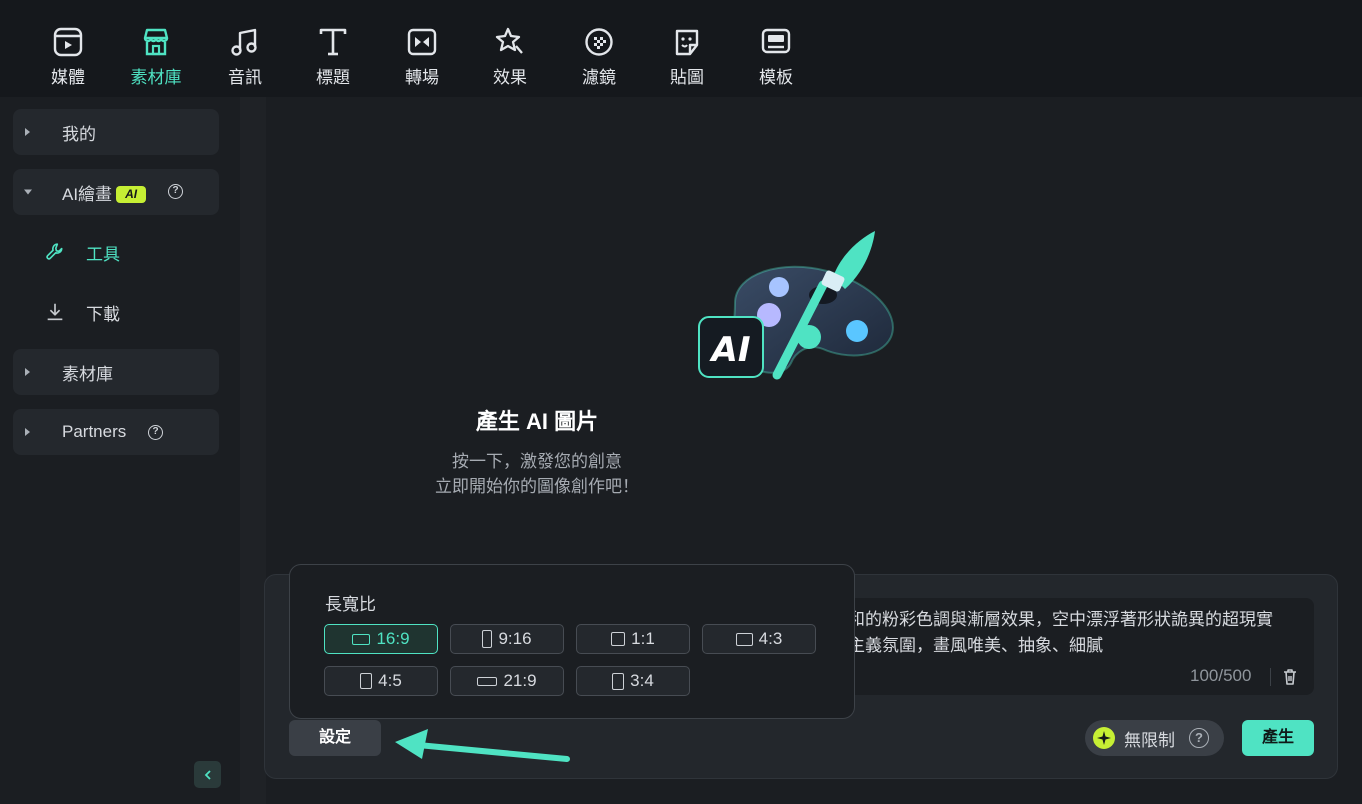  I want to click on ratio-label: 3:4, so click(642, 680).